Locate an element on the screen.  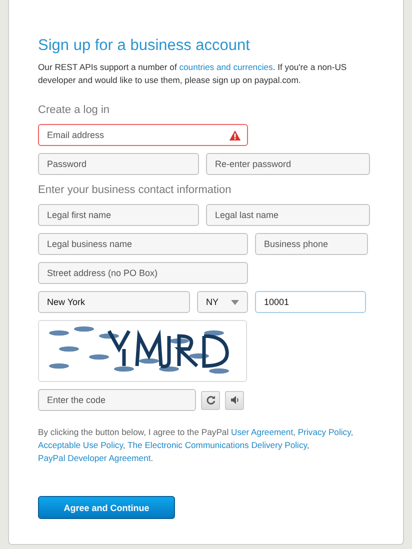
text-link: countries and currencies is located at coordinates (226, 67).